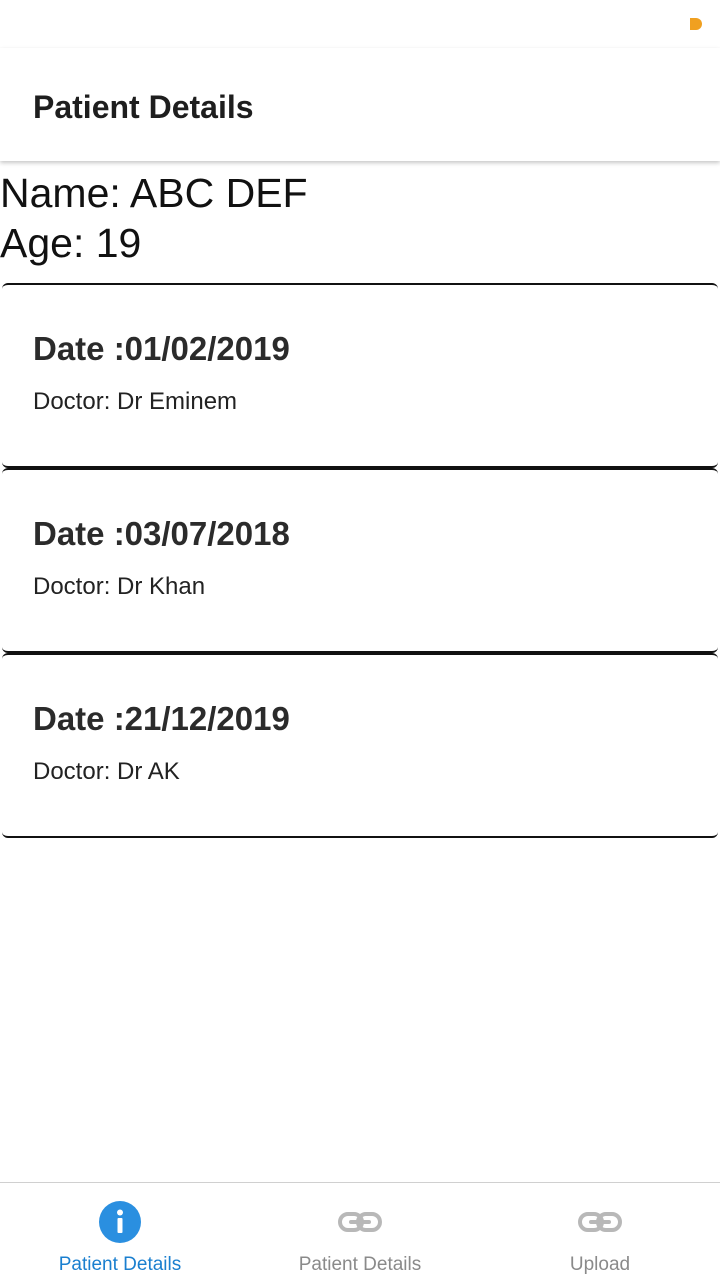  Describe the element at coordinates (161, 718) in the screenshot. I see `visit-date: Date :21/12/2019` at that location.